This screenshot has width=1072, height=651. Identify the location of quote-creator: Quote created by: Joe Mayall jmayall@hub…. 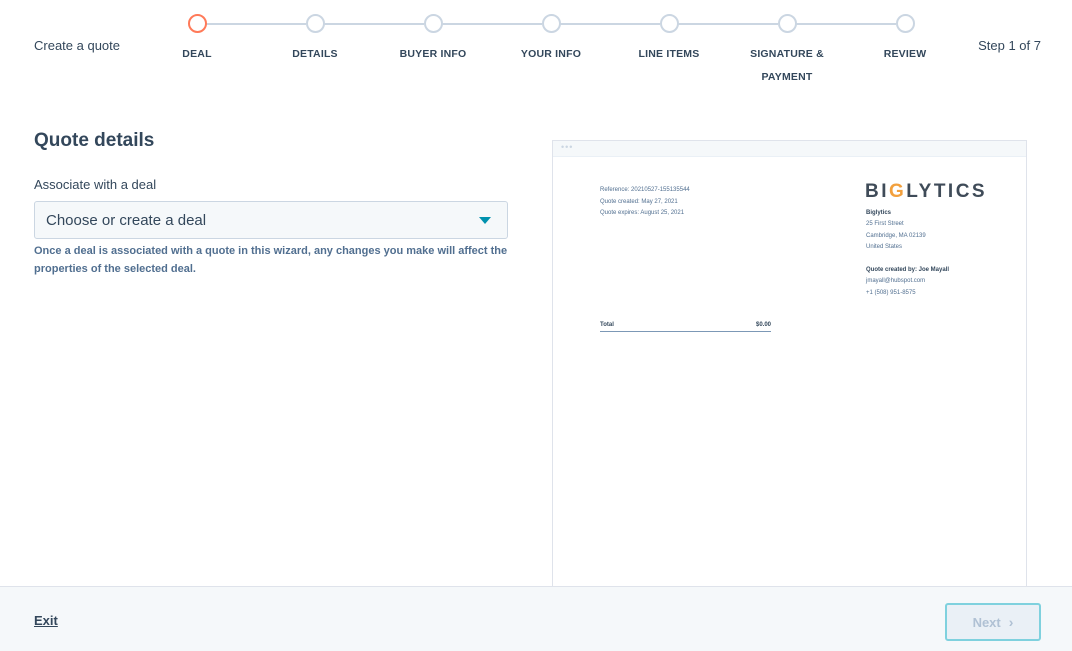
(907, 282).